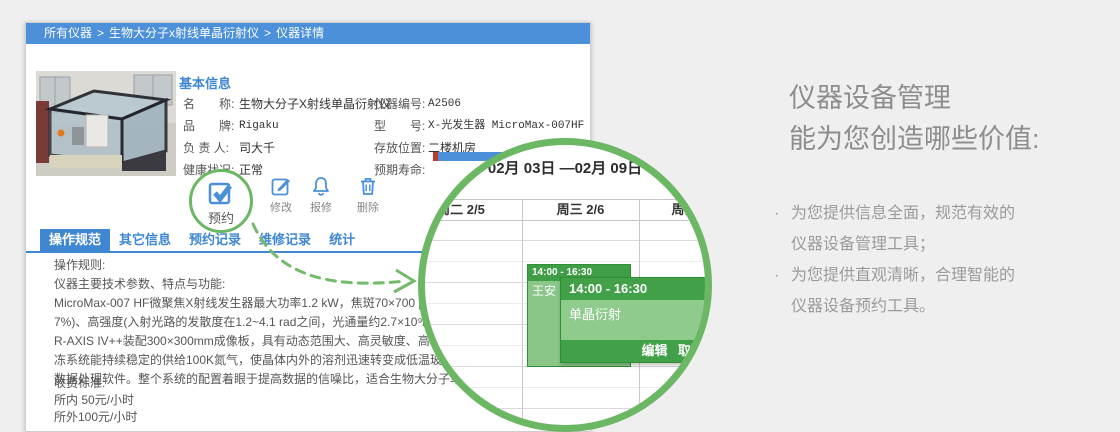  What do you see at coordinates (287, 126) in the screenshot?
I see `field-brand: 品 牌: Rigaku` at bounding box center [287, 126].